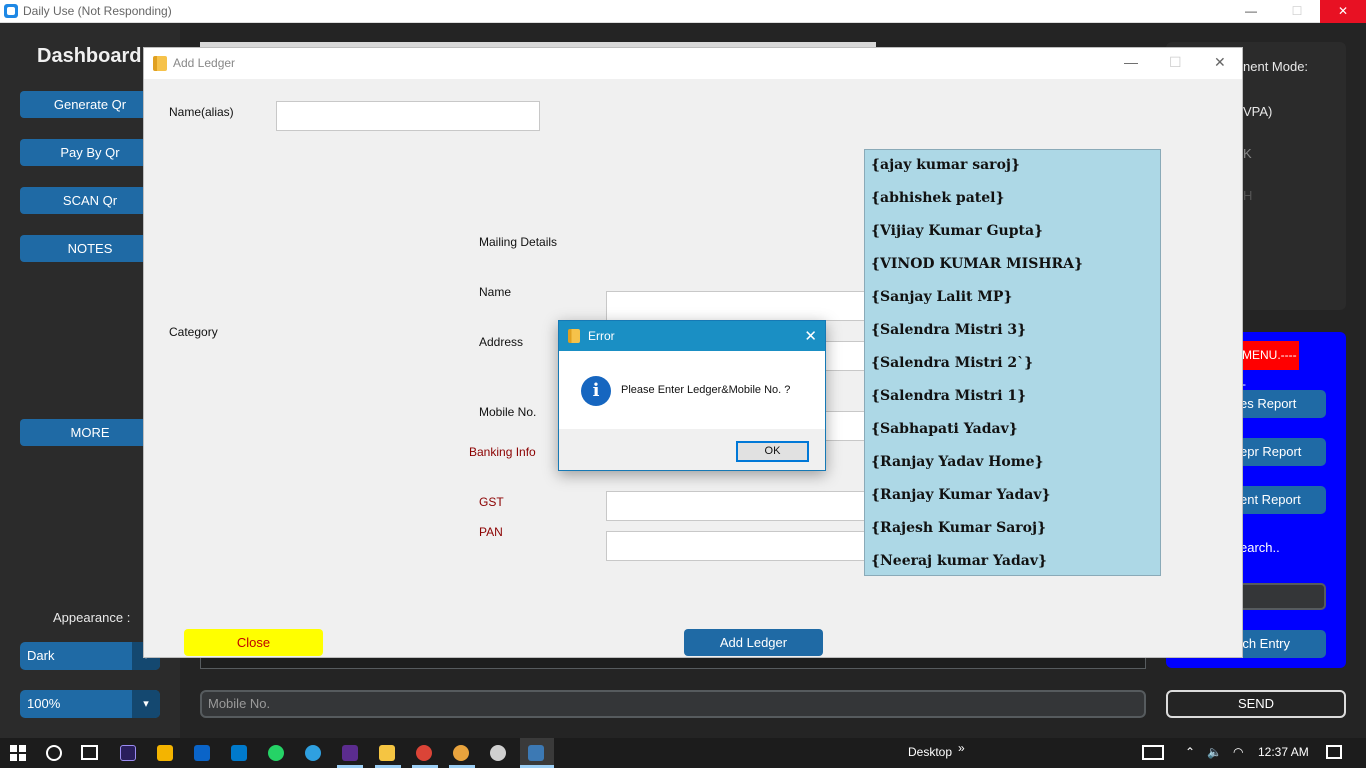 This screenshot has height=768, width=1366. I want to click on search-label: earch.., so click(1260, 547).